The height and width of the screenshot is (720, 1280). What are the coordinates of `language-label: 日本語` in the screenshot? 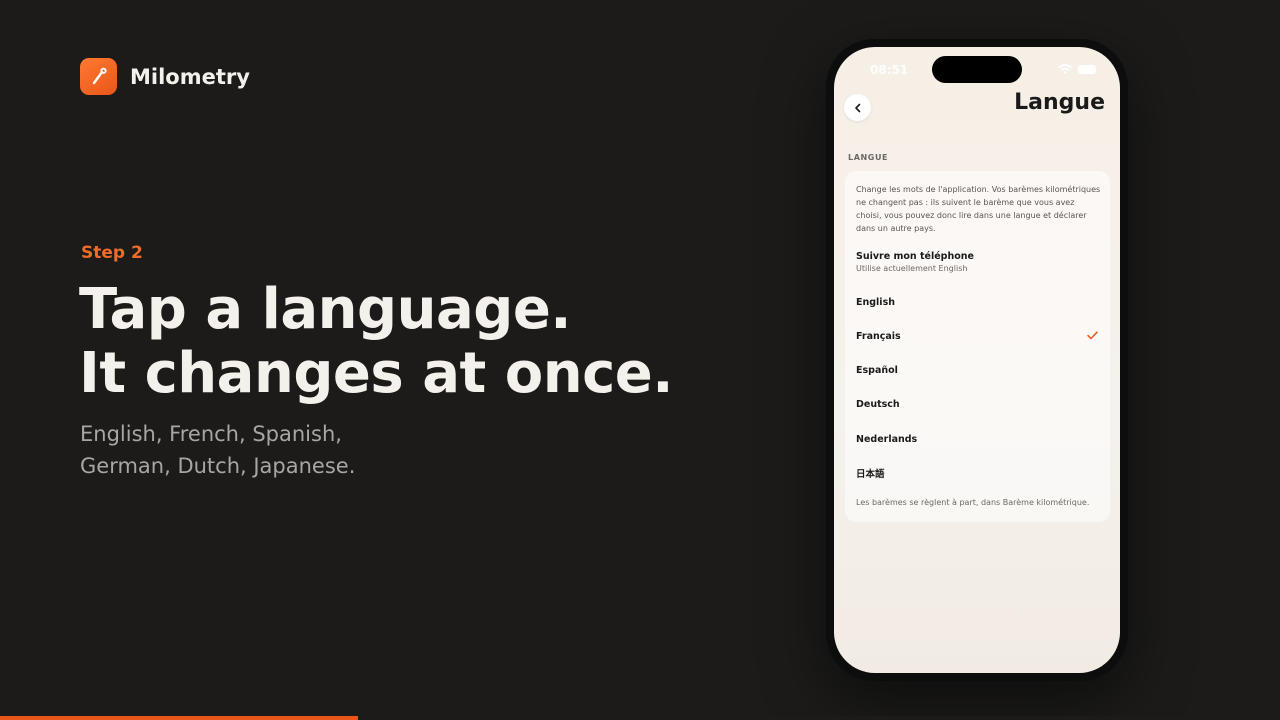 It's located at (870, 474).